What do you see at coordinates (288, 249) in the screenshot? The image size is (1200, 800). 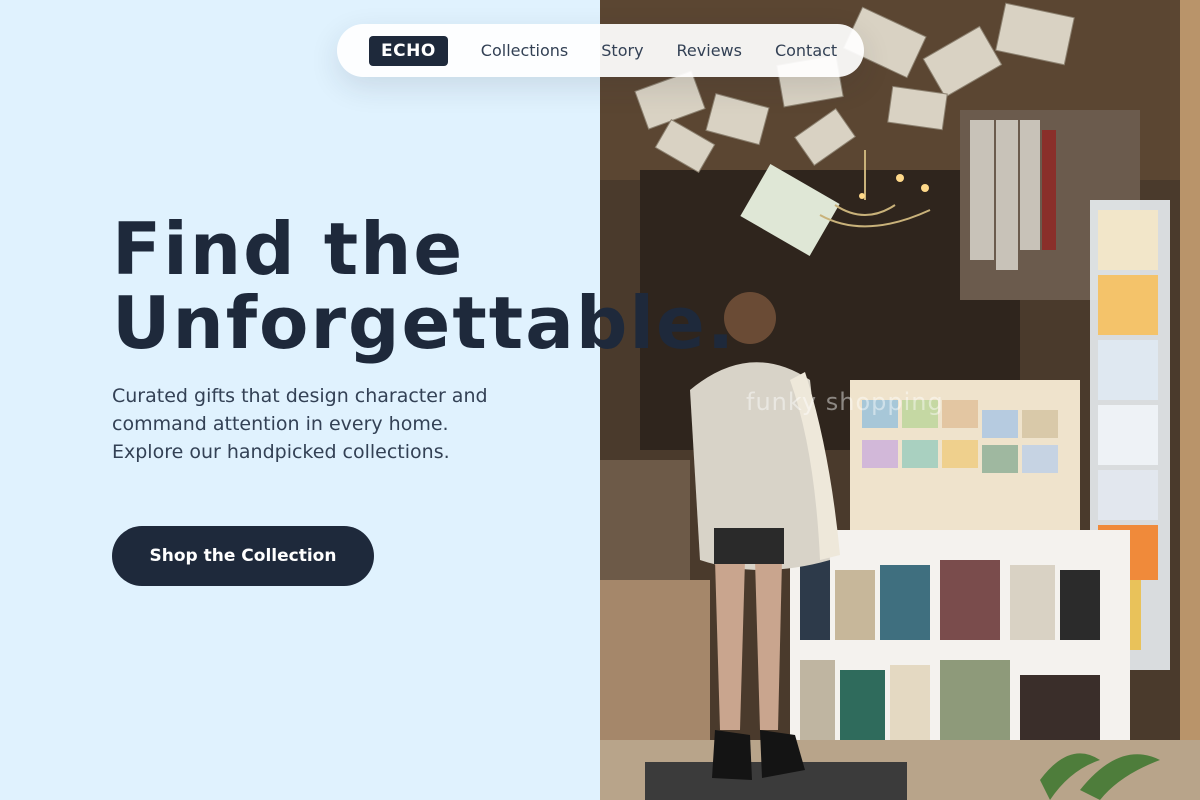 I see `hero-title-line-1: Find the` at bounding box center [288, 249].